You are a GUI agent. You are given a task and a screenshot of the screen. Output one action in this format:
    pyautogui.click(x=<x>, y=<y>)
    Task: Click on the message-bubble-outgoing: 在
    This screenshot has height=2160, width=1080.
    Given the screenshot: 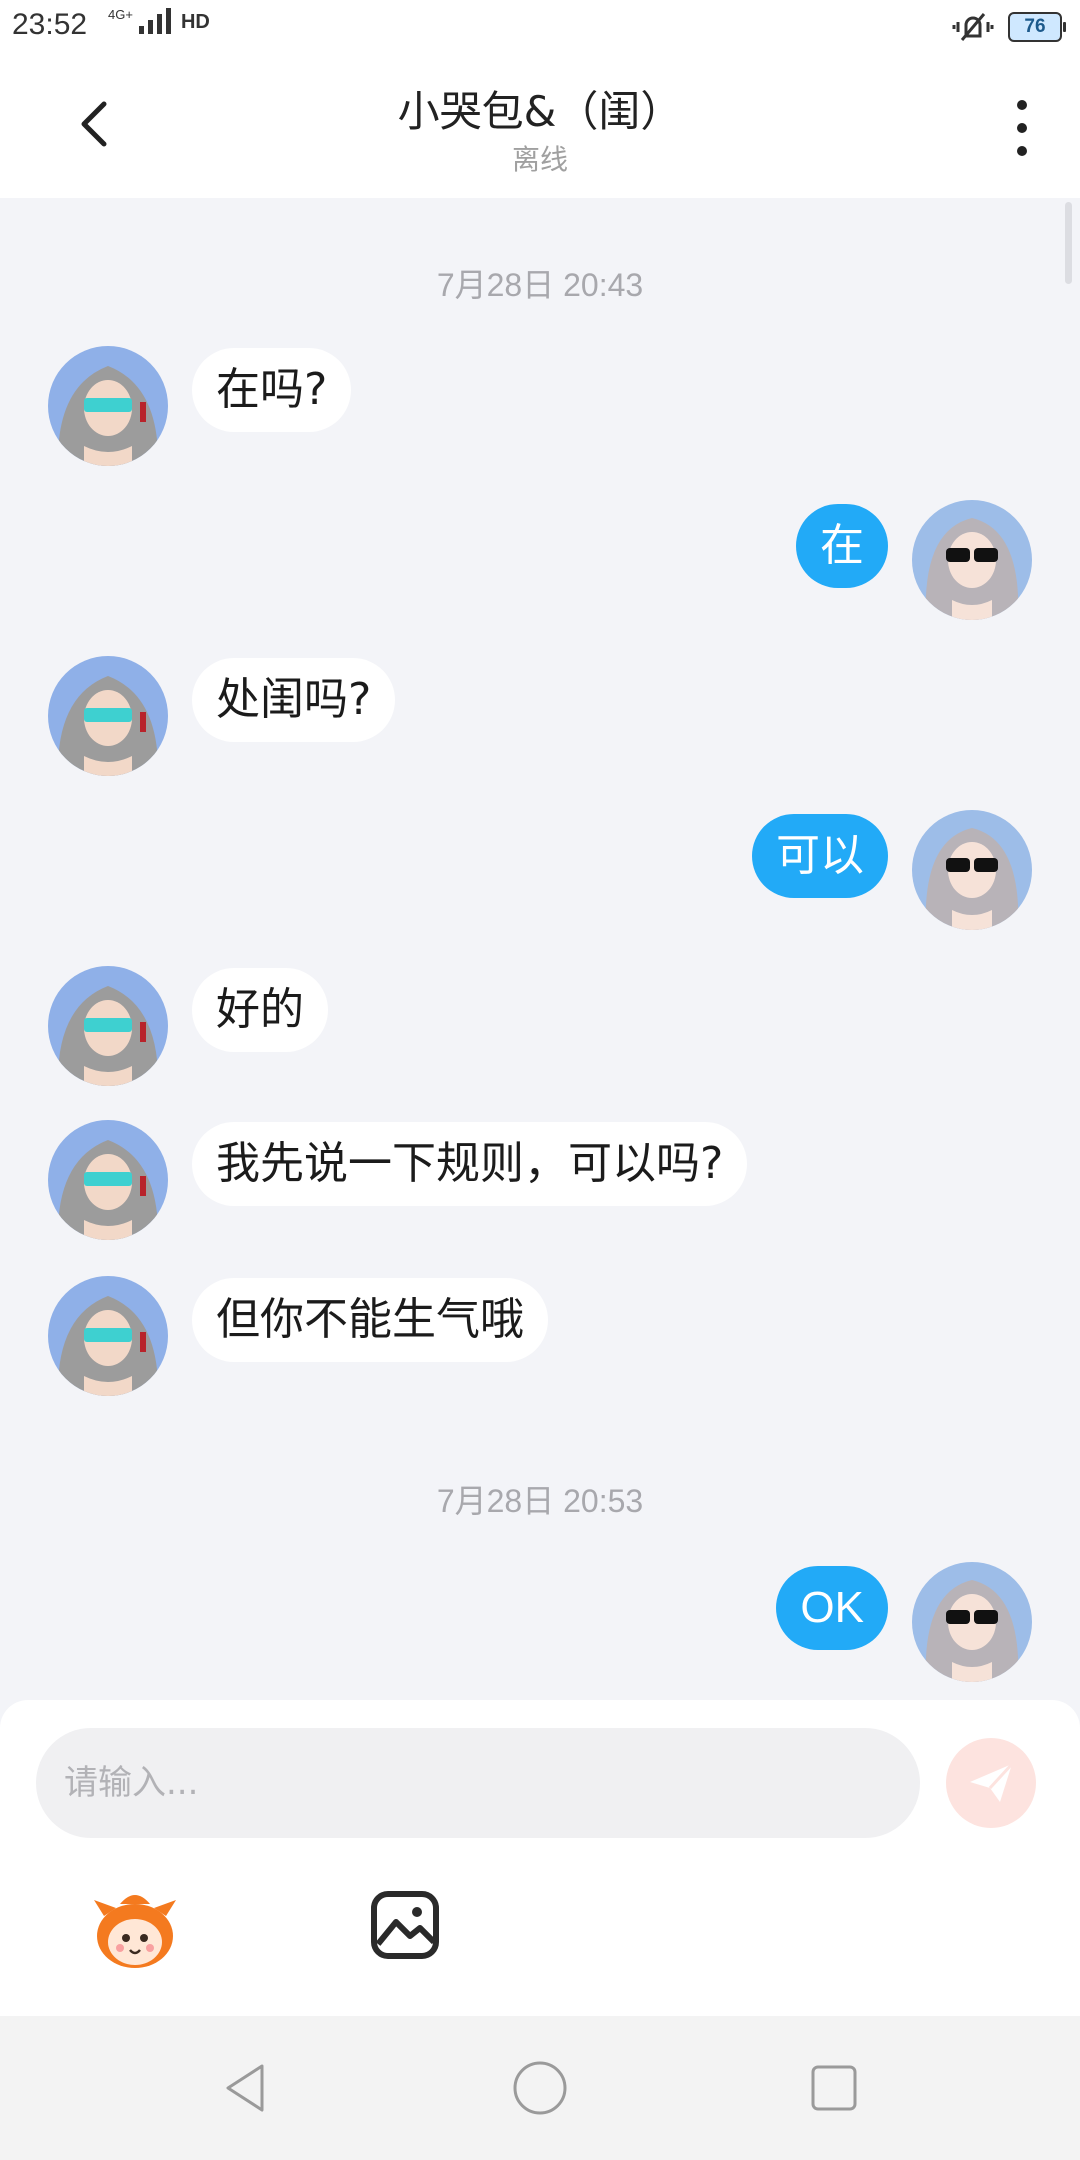 What is the action you would take?
    pyautogui.click(x=842, y=546)
    